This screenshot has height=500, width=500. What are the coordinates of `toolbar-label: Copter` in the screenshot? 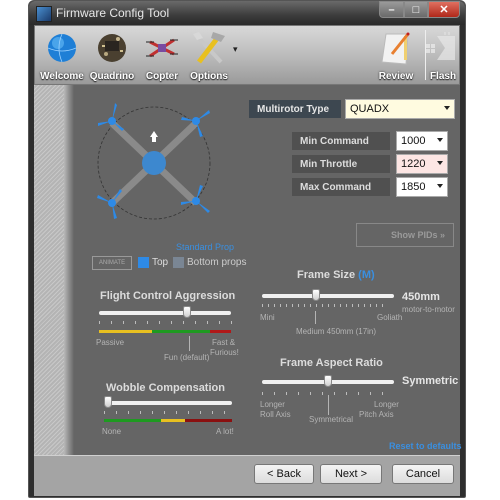 It's located at (162, 76).